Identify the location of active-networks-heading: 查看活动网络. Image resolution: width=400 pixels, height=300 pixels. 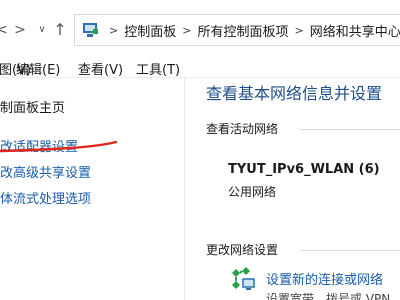
(242, 129).